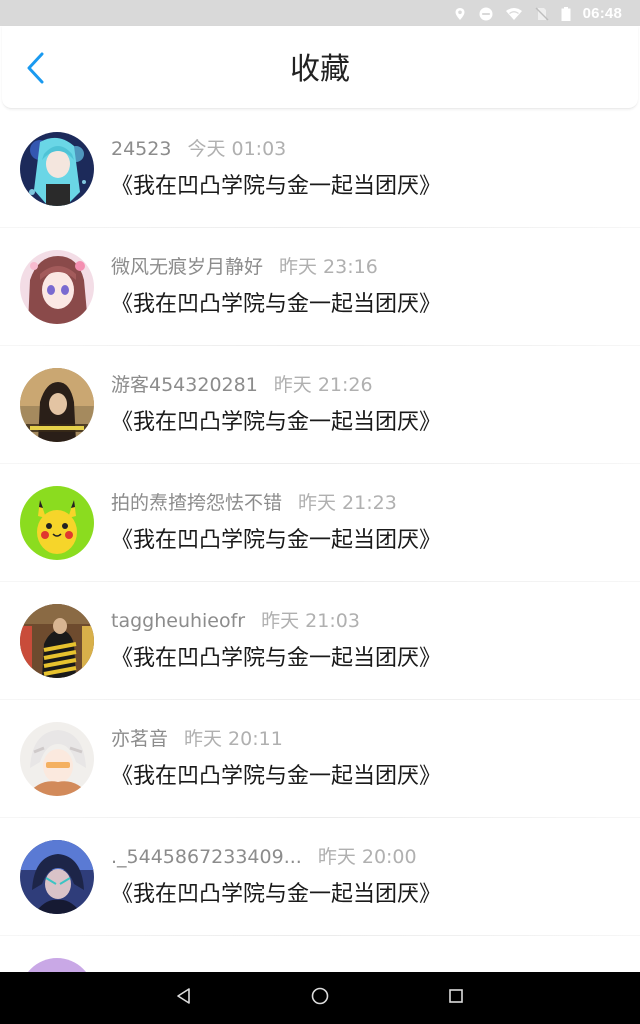 The image size is (640, 1024). I want to click on list-item: 亦茗音 昨天 20:11 《我在凹凸学院与金一起当团厌》, so click(320, 759).